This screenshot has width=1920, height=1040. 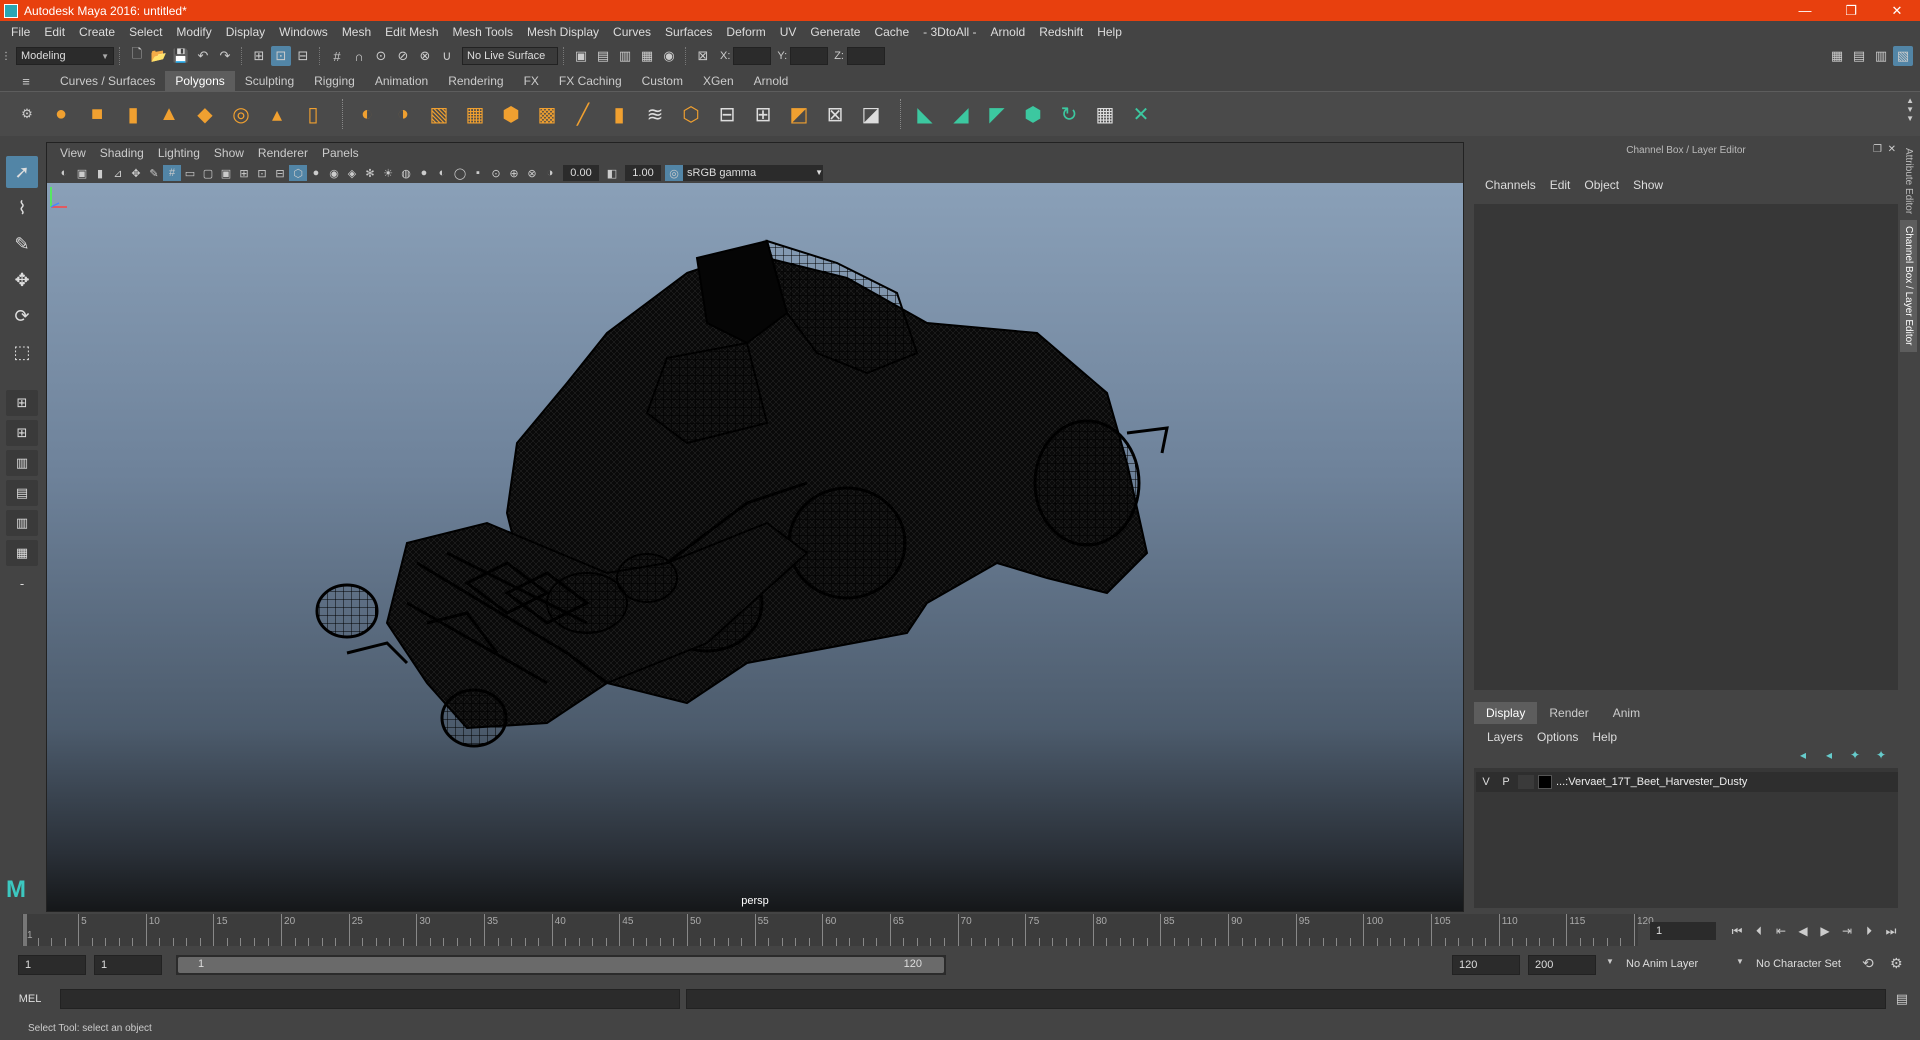 I want to click on xray-joints-icon: ⊕, so click(x=514, y=173).